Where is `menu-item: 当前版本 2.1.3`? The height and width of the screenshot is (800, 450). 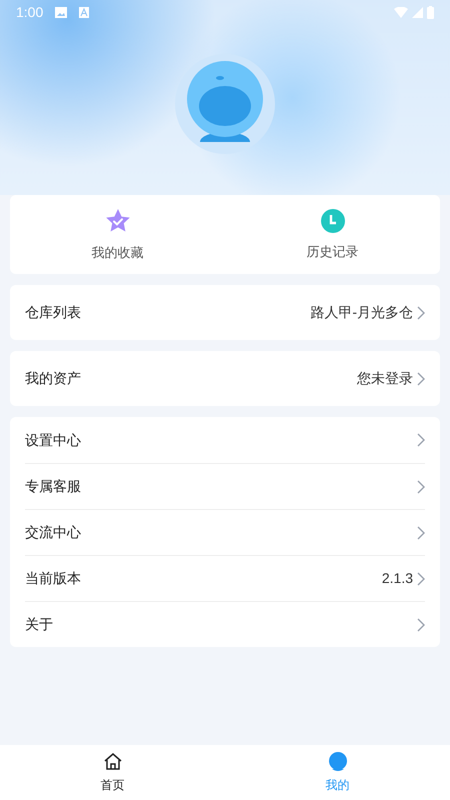 menu-item: 当前版本 2.1.3 is located at coordinates (225, 578).